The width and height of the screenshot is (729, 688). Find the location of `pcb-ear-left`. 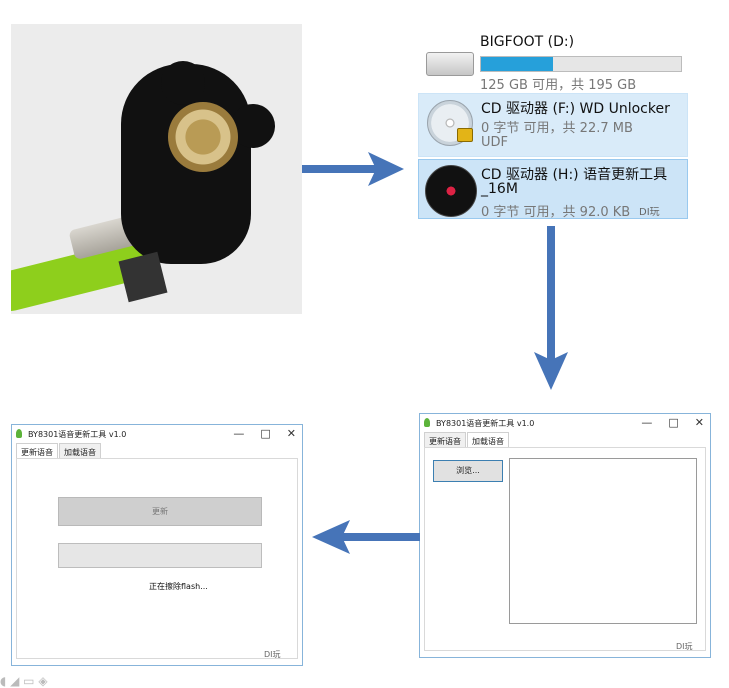

pcb-ear-left is located at coordinates (183, 83).